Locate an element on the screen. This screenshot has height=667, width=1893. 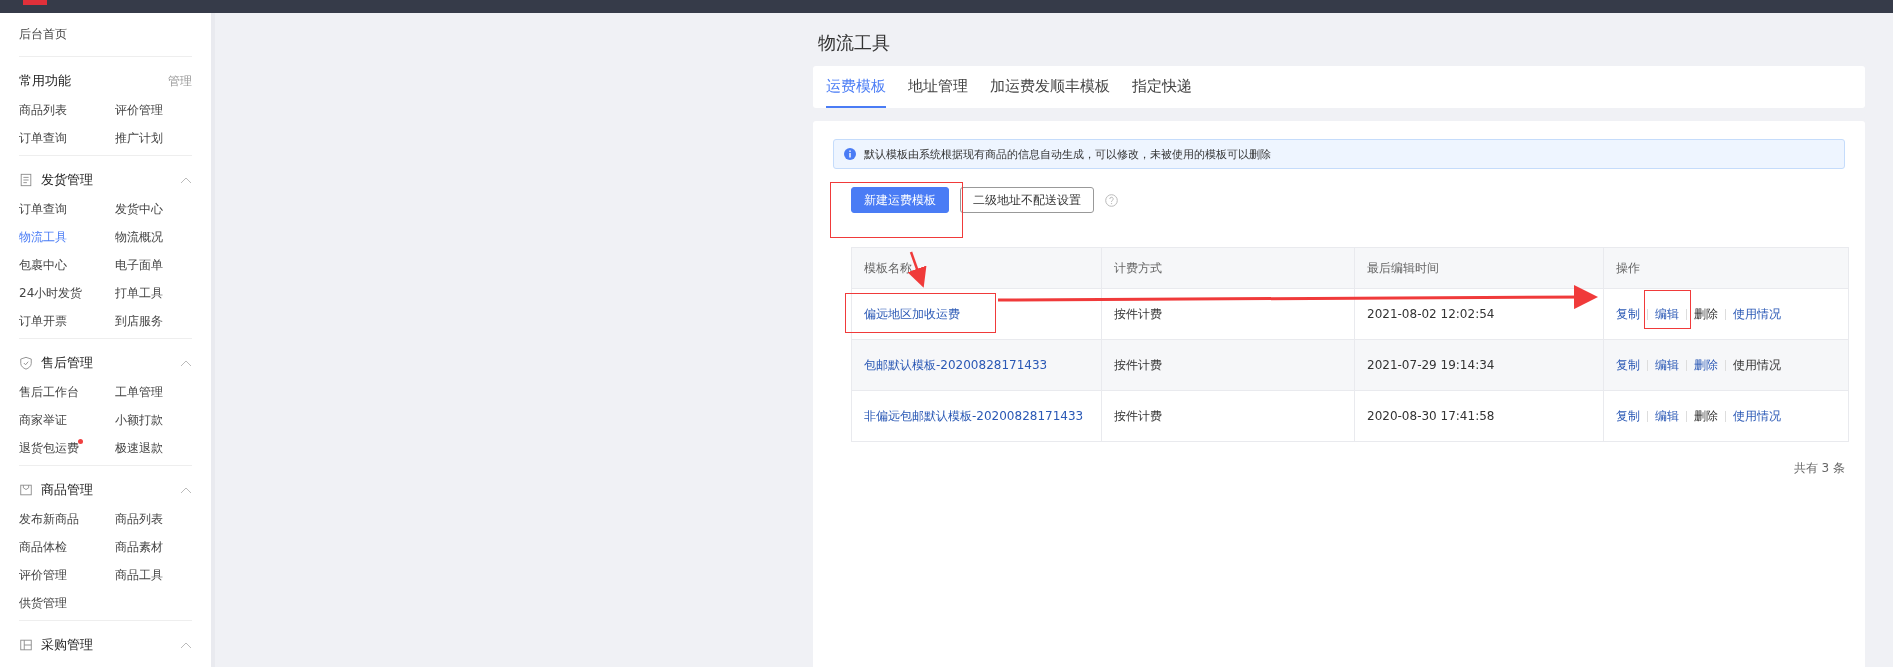
sidebar-item: 后台首页 is located at coordinates (105, 34).